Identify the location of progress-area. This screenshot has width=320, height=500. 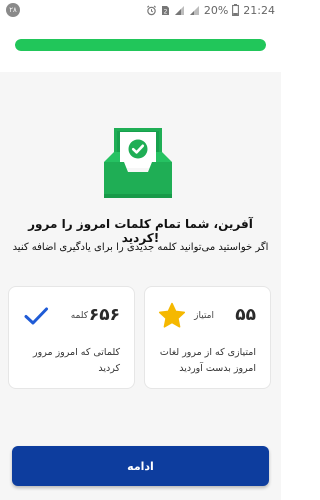
(140, 46).